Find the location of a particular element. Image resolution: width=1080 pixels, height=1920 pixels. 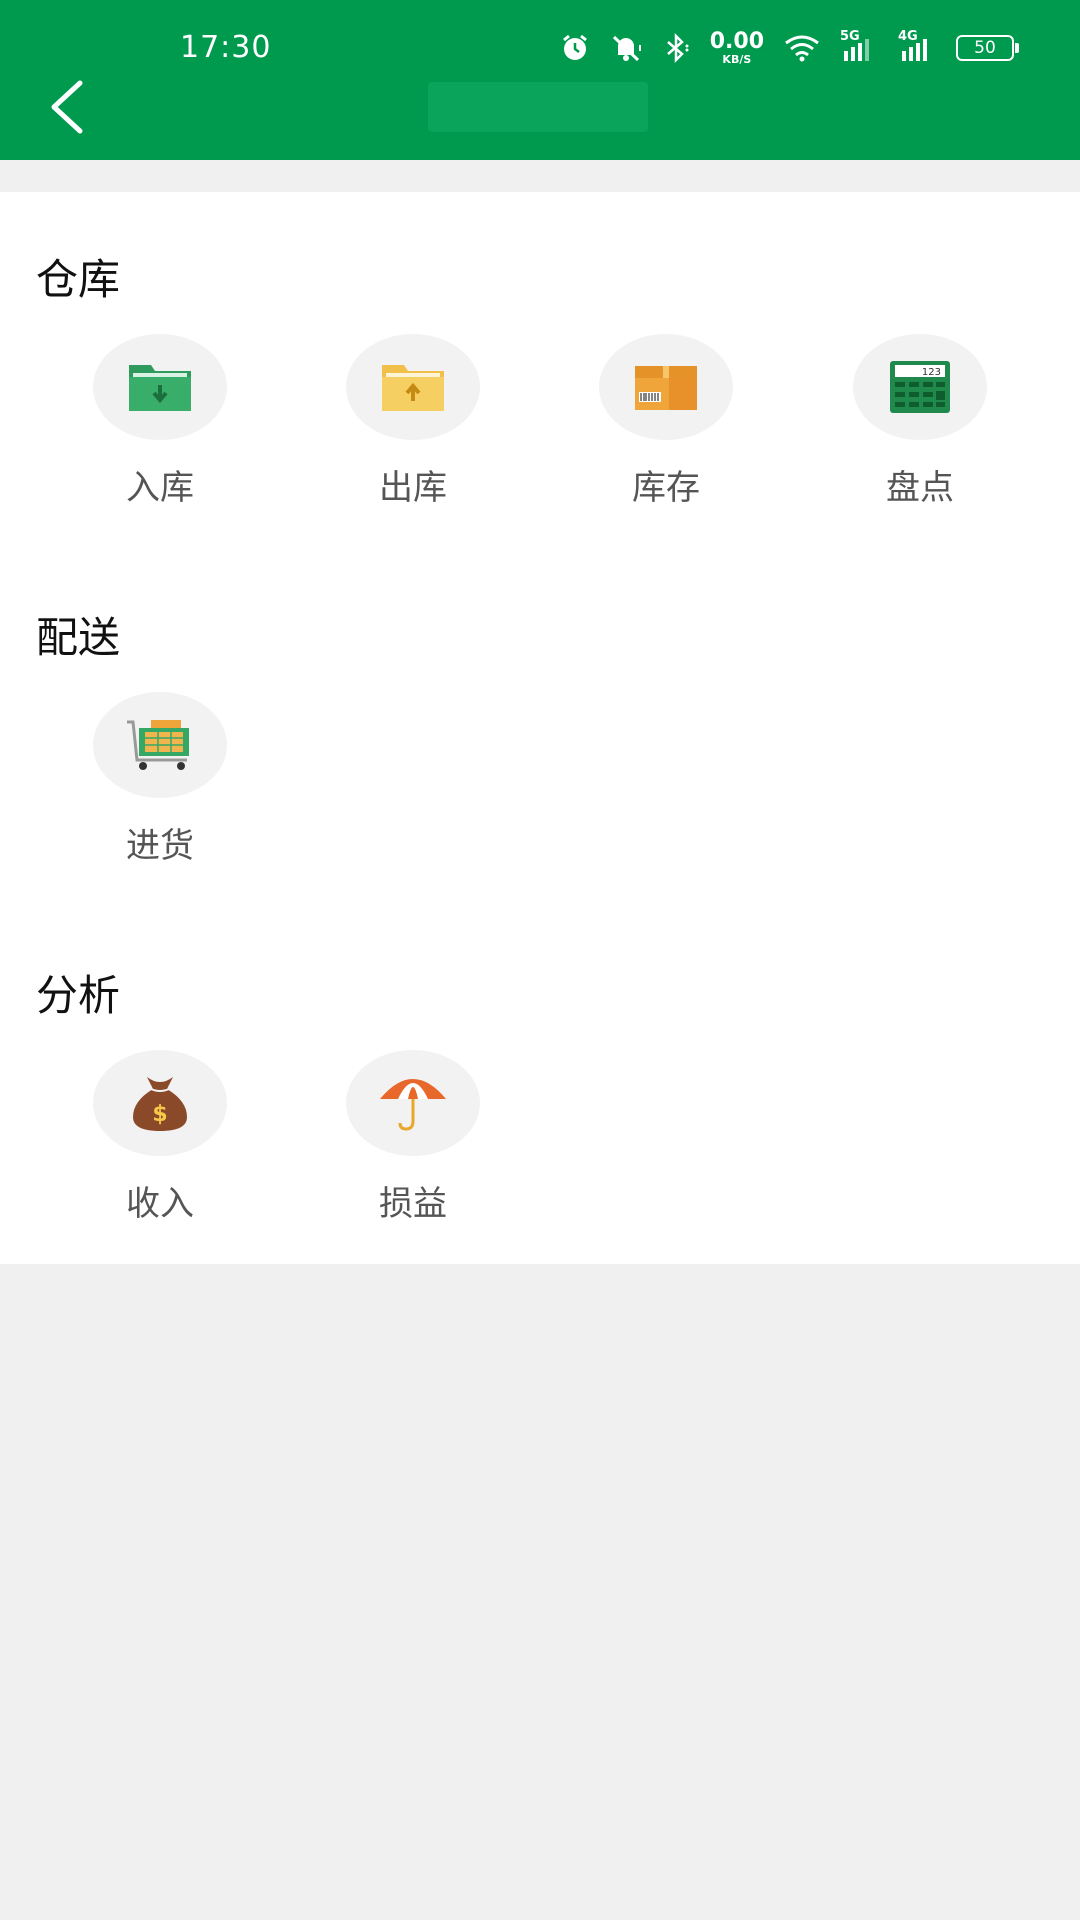

section-title-delivery: 配送 is located at coordinates (78, 637).